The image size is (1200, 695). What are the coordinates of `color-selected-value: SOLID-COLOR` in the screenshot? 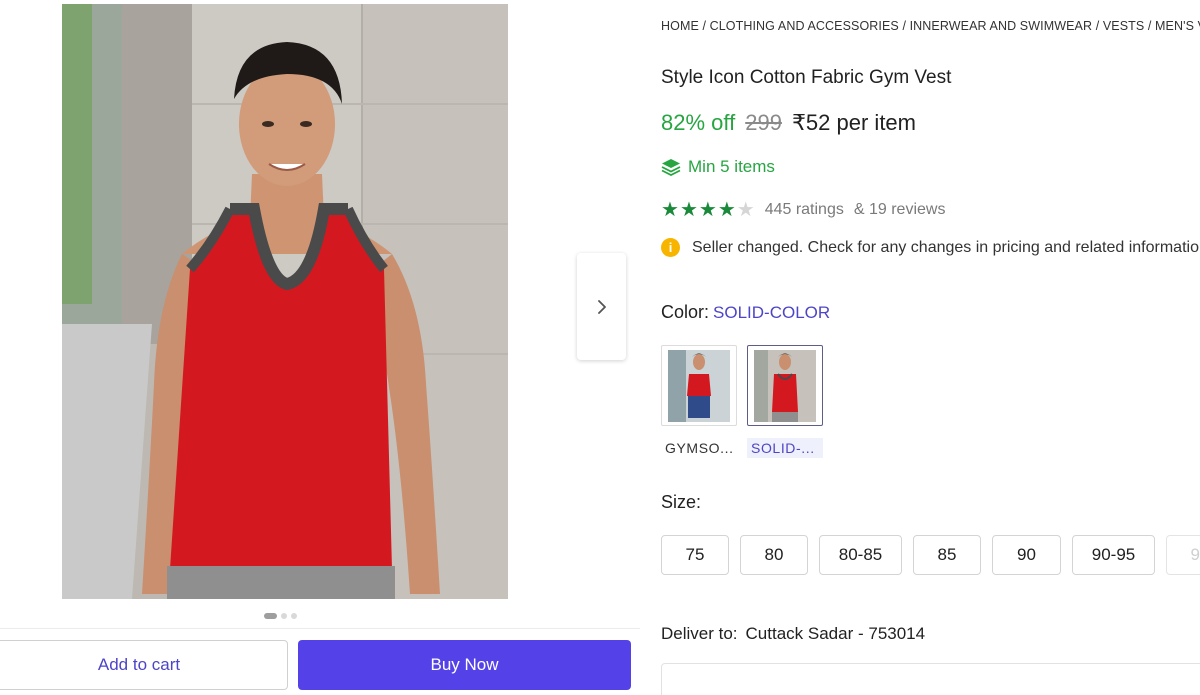 It's located at (772, 312).